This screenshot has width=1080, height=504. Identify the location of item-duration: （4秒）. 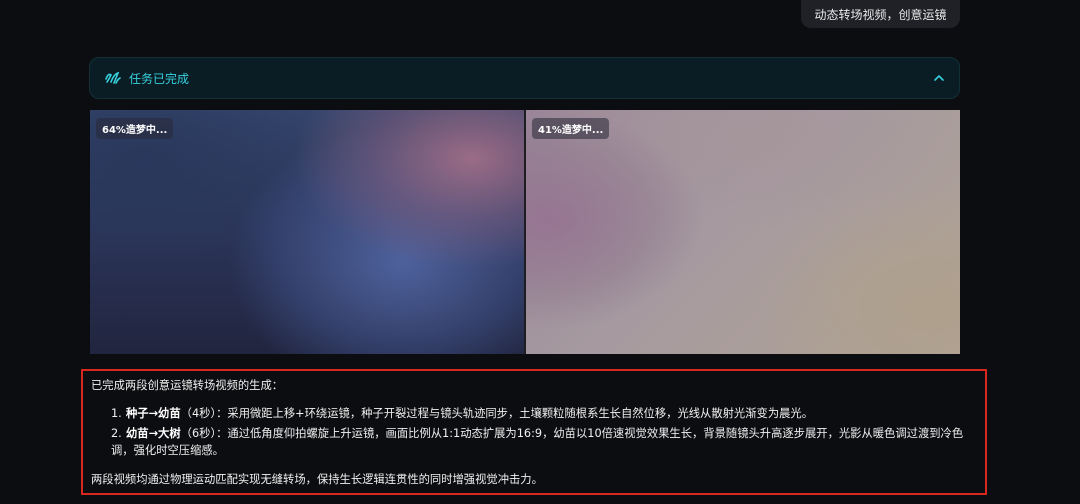
(198, 413).